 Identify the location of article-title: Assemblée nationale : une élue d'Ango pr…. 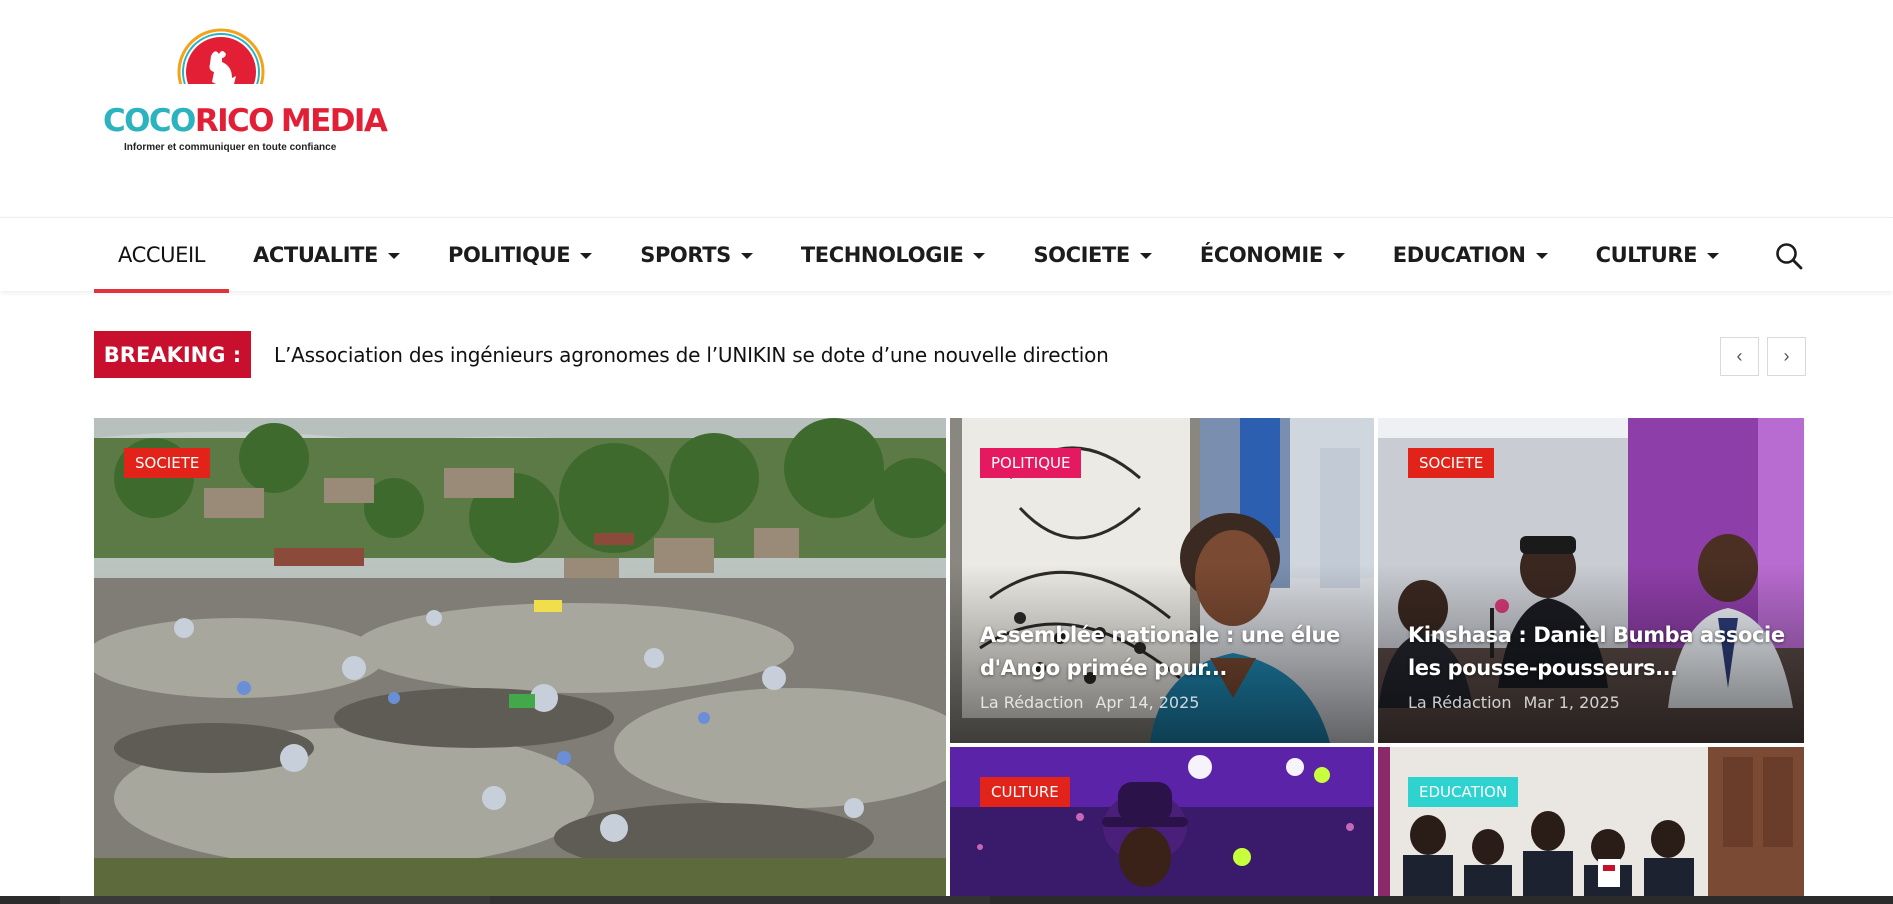
(1170, 652).